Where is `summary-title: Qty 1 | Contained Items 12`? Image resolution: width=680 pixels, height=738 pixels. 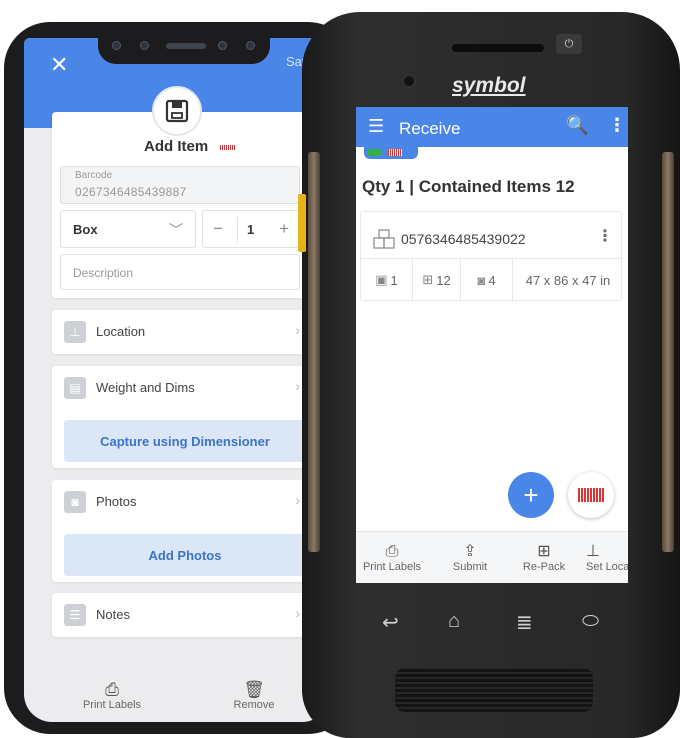 summary-title: Qty 1 | Contained Items 12 is located at coordinates (468, 186).